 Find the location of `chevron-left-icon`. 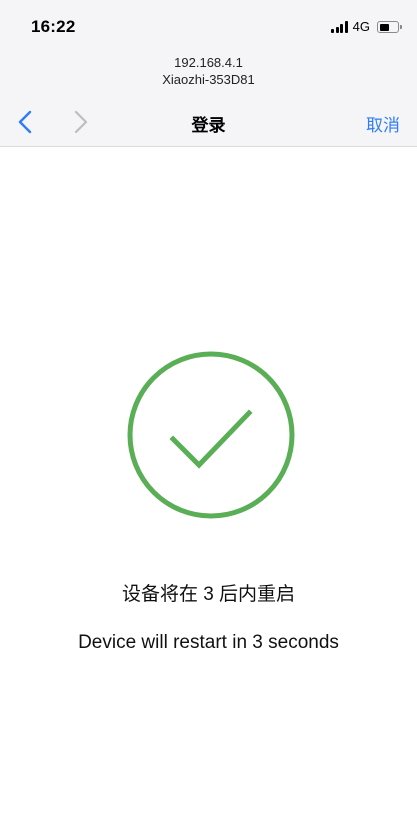

chevron-left-icon is located at coordinates (25, 122).